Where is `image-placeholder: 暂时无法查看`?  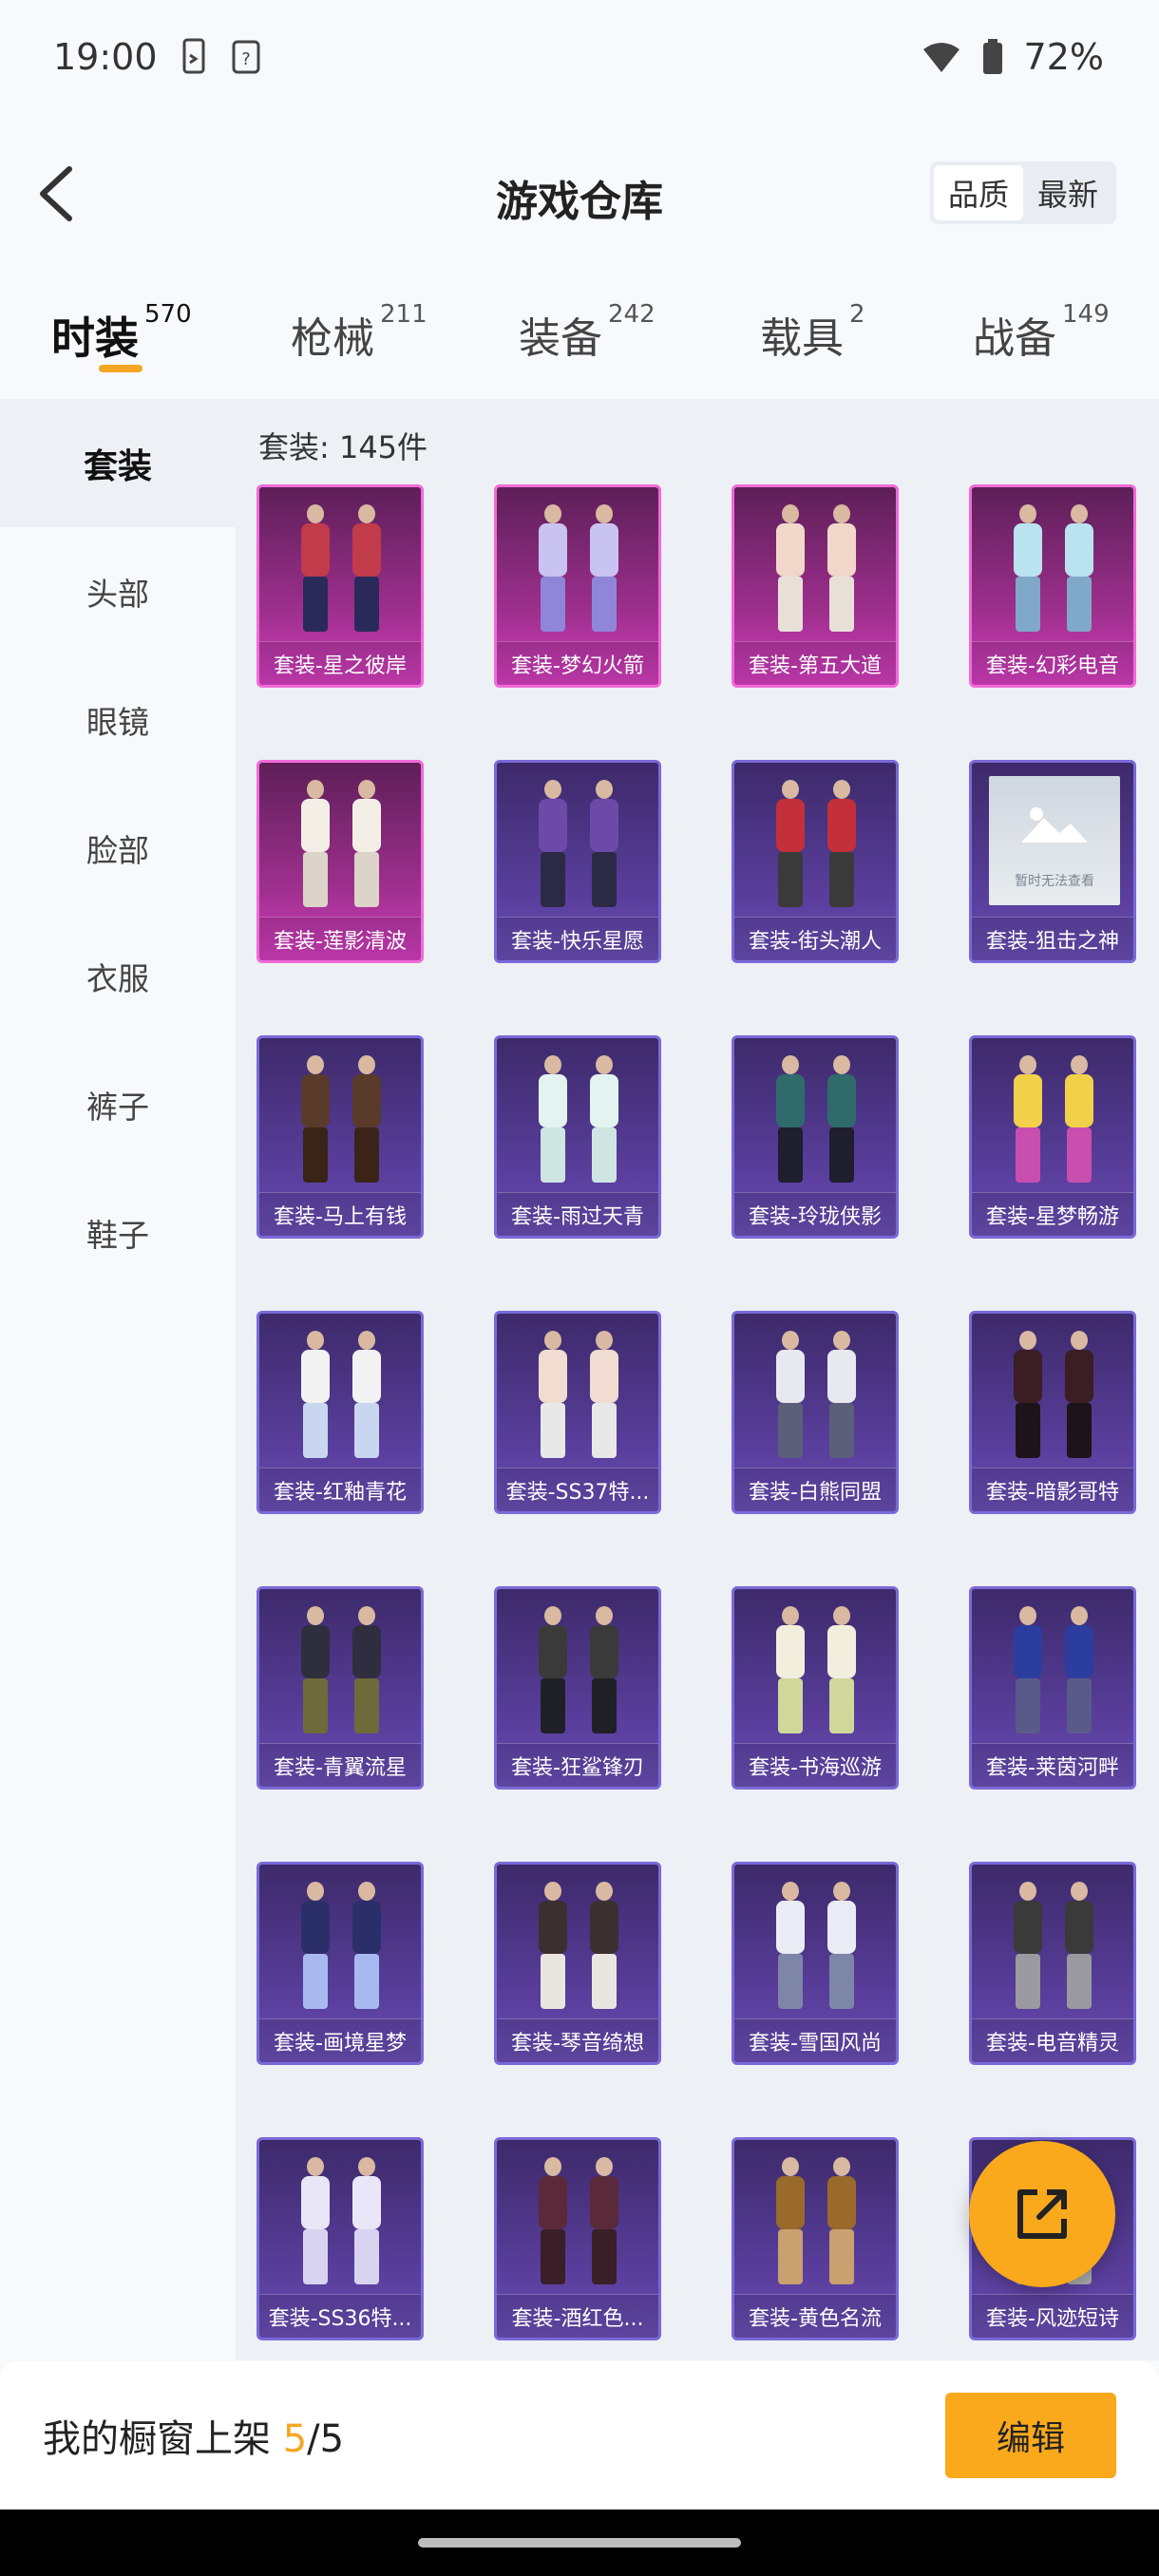
image-placeholder: 暂时无法查看 is located at coordinates (1054, 840).